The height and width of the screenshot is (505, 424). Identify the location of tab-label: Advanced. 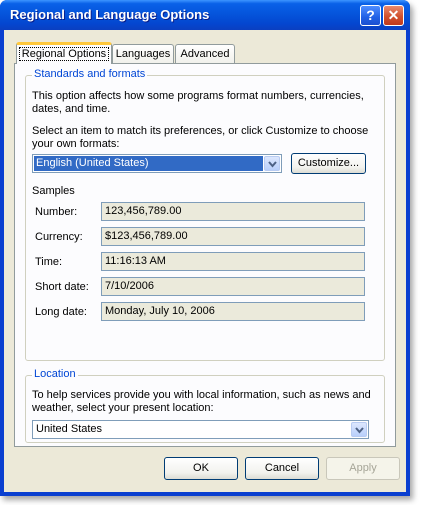
(205, 54).